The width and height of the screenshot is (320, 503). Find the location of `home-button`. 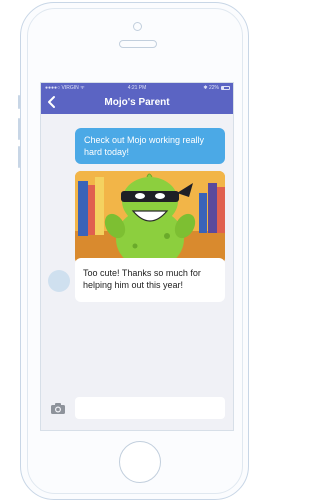

home-button is located at coordinates (140, 462).